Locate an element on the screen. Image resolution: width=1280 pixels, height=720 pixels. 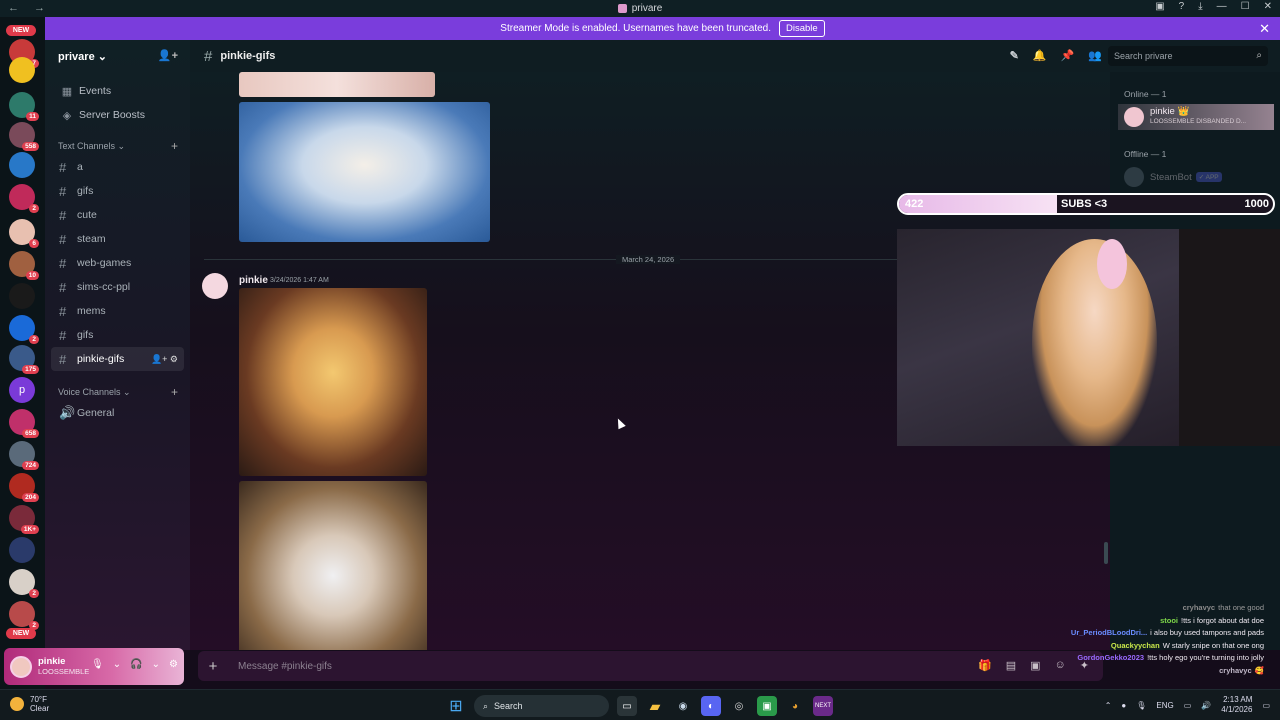
channel-gifs: # gifs is located at coordinates (117, 191).